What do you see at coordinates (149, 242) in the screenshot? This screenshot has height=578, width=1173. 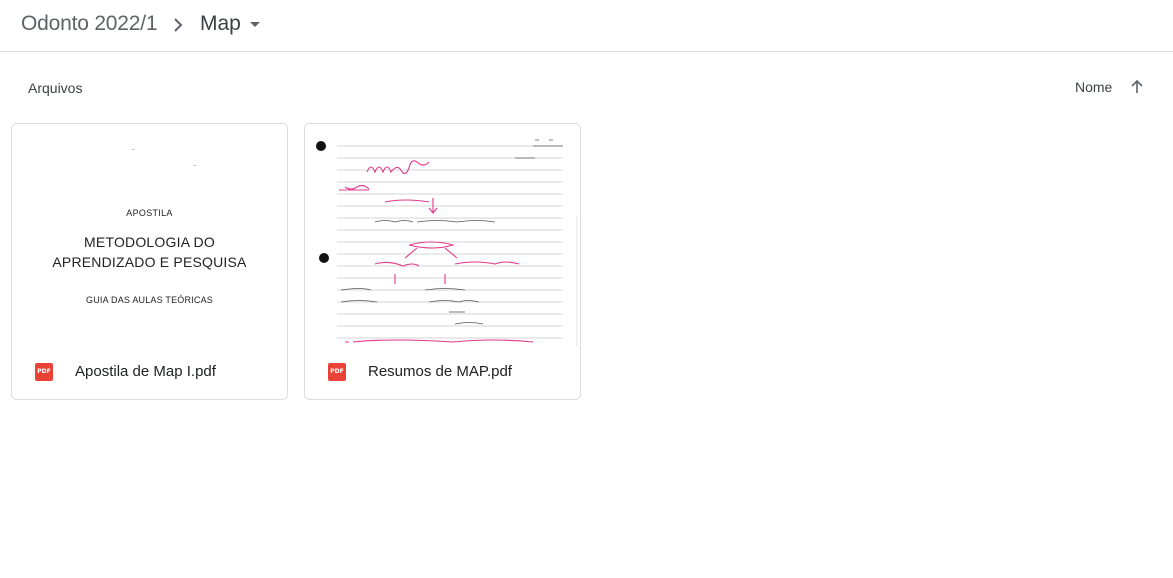 I see `preview-title-line: METODOLOGIA DO` at bounding box center [149, 242].